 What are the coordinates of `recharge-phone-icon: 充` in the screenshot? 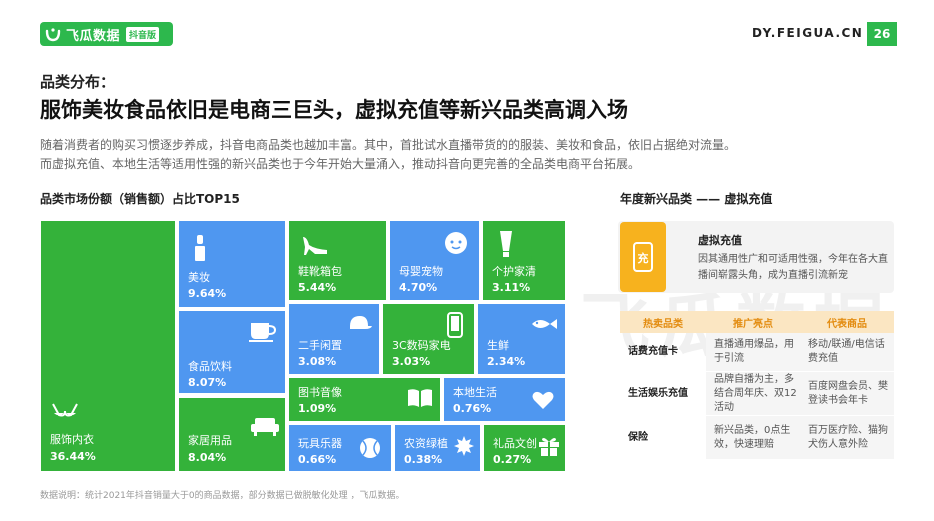 It's located at (643, 257).